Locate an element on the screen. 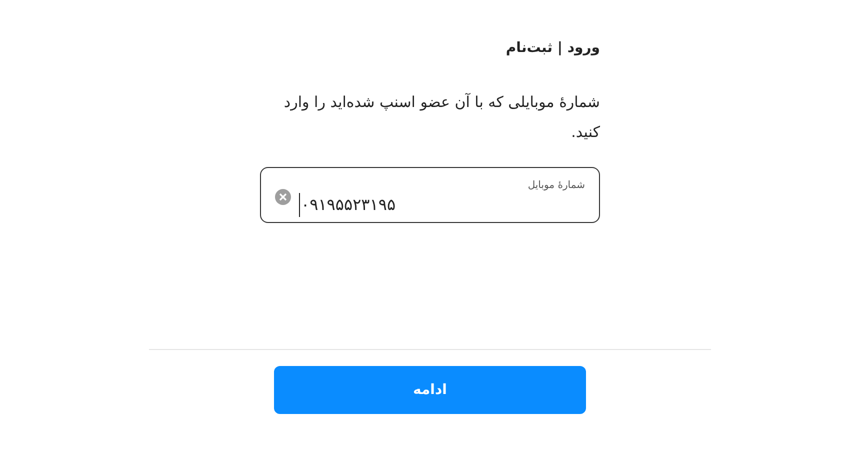 The height and width of the screenshot is (460, 860). instruction-text: شمارهٔ موبایلی که با آن عضو اسنپ شده‌اید را وارد کنید. is located at coordinates (441, 117).